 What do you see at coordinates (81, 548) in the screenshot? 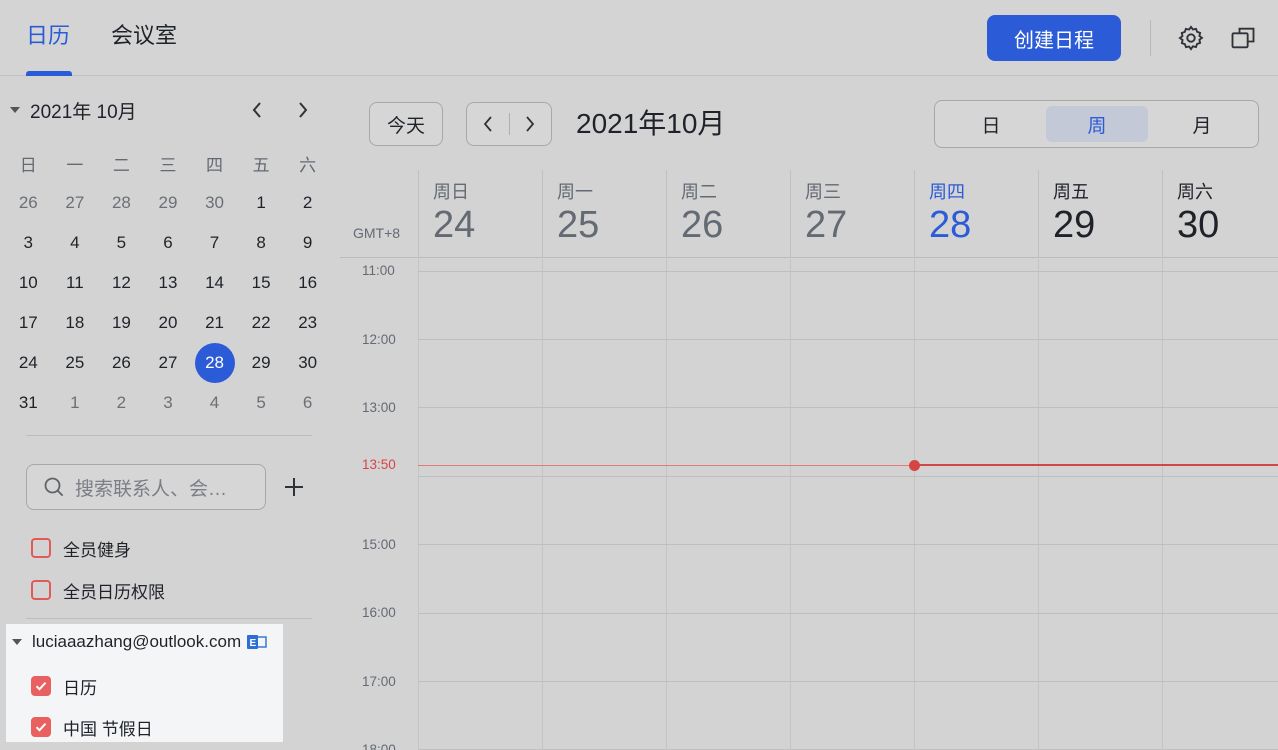
I see `calendar-item: 全员健身` at bounding box center [81, 548].